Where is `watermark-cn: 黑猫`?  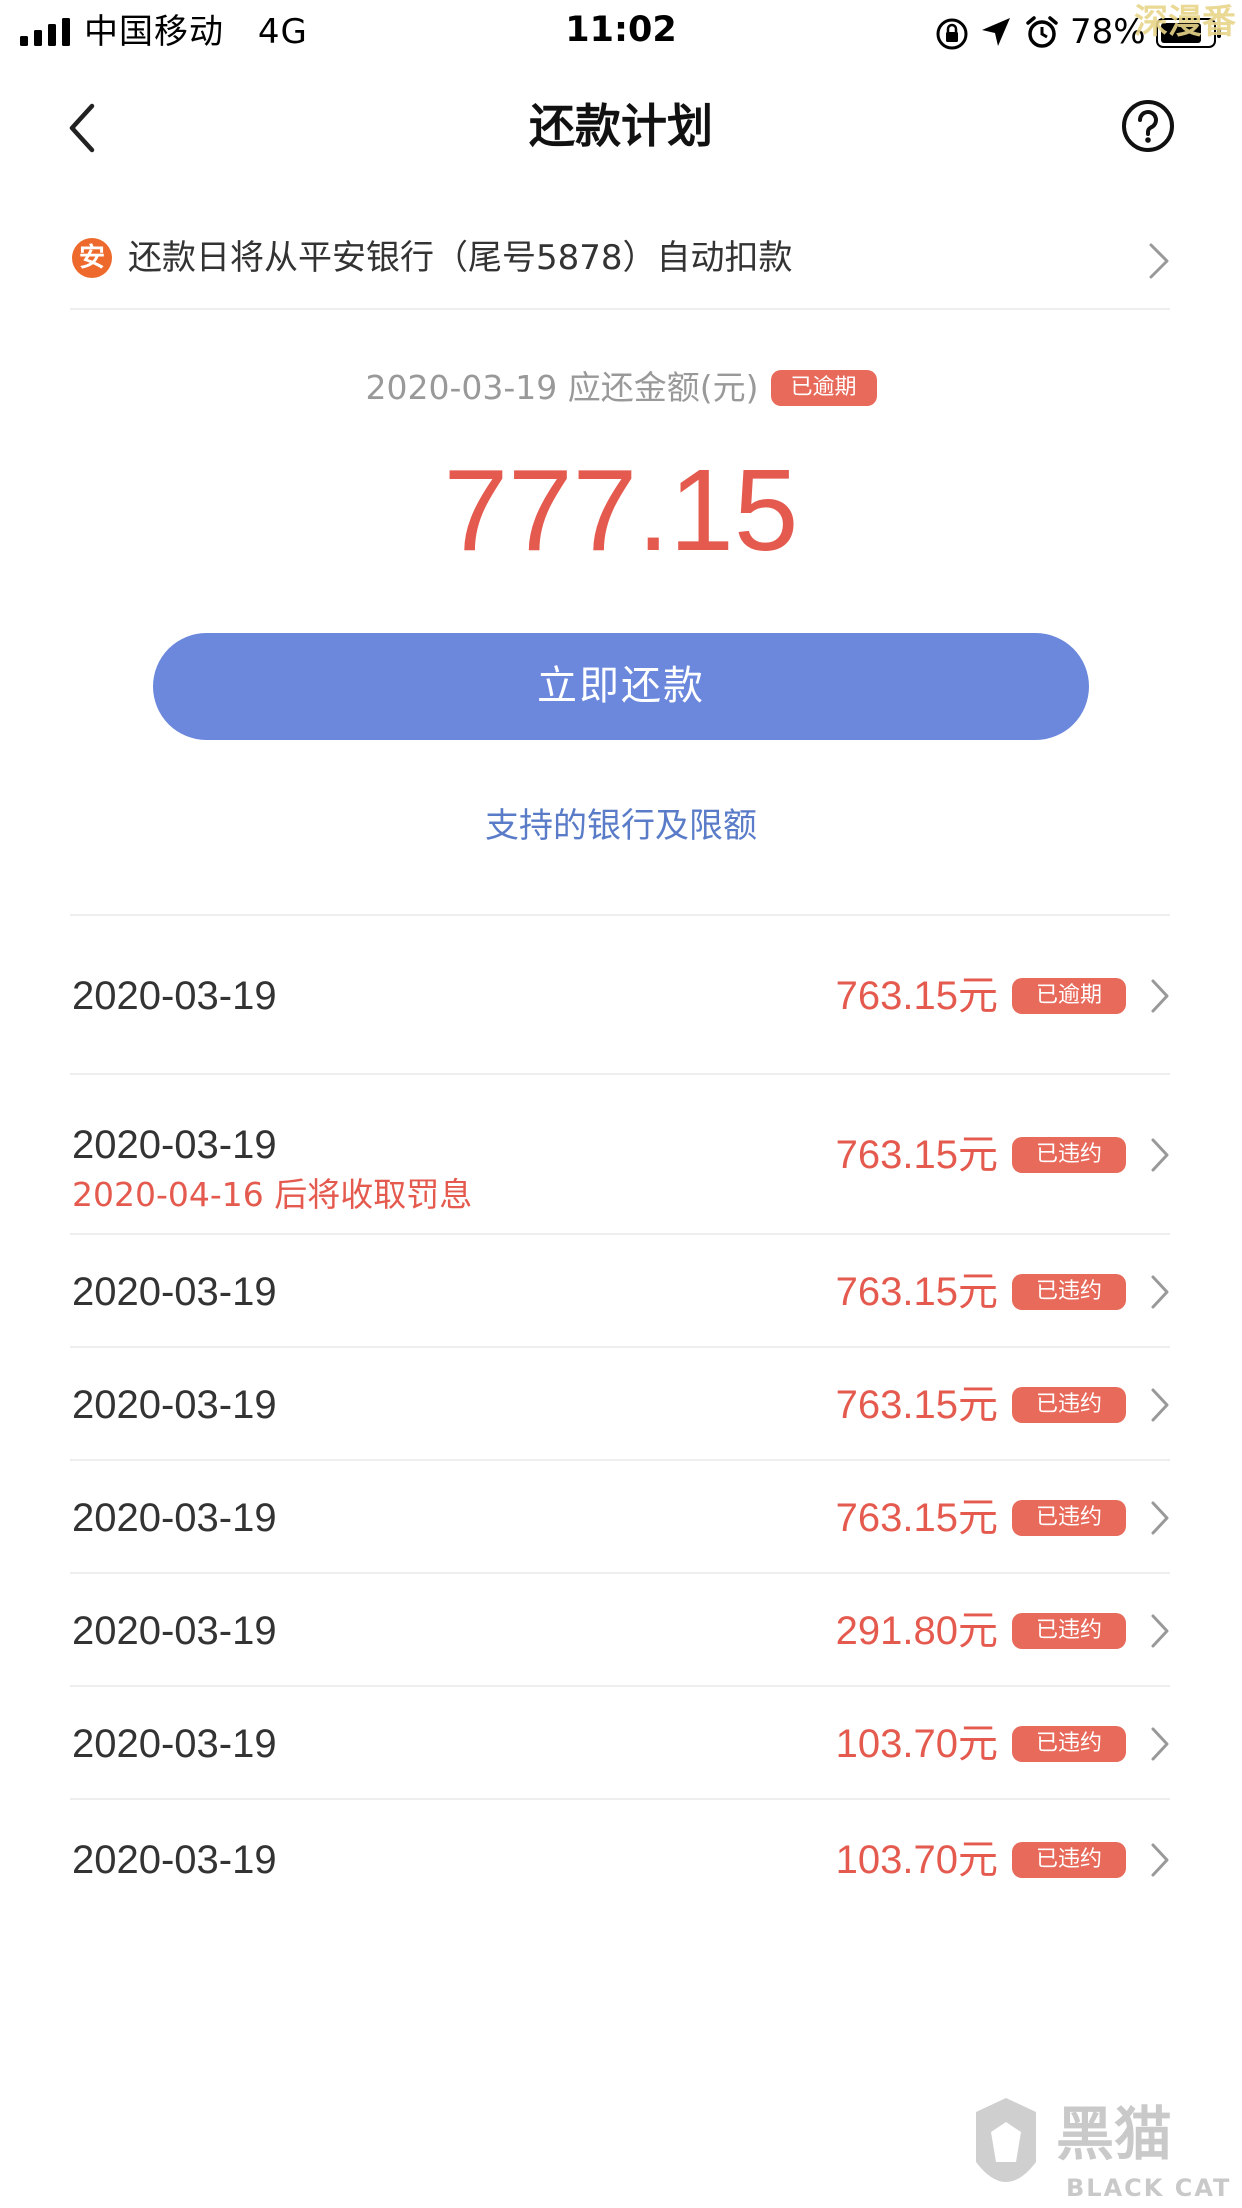 watermark-cn: 黑猫 is located at coordinates (1114, 2134).